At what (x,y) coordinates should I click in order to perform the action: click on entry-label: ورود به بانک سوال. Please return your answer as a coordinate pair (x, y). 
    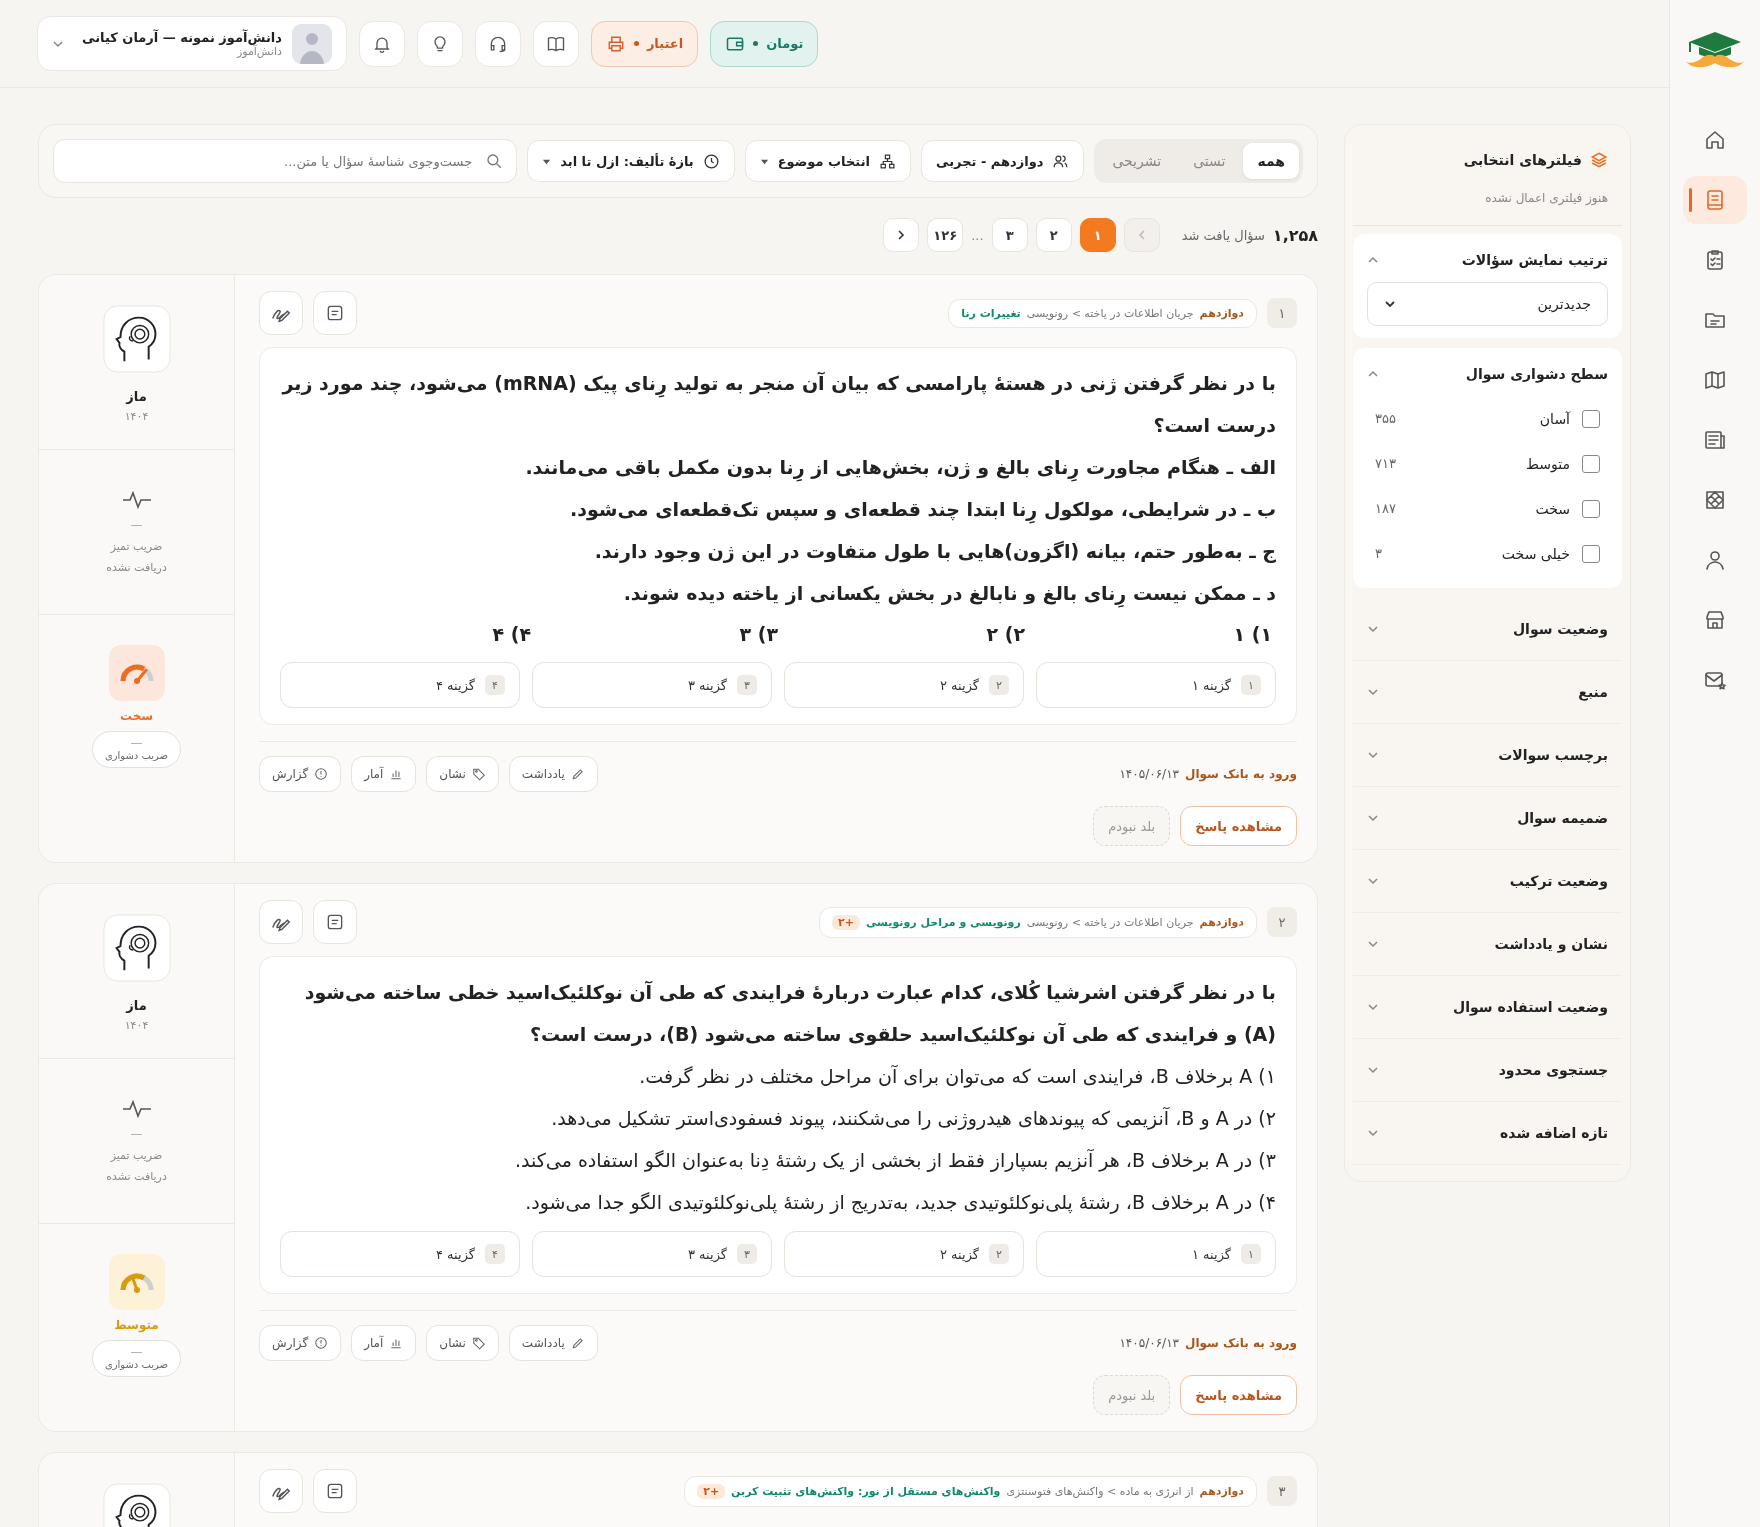
    Looking at the image, I should click on (1241, 1343).